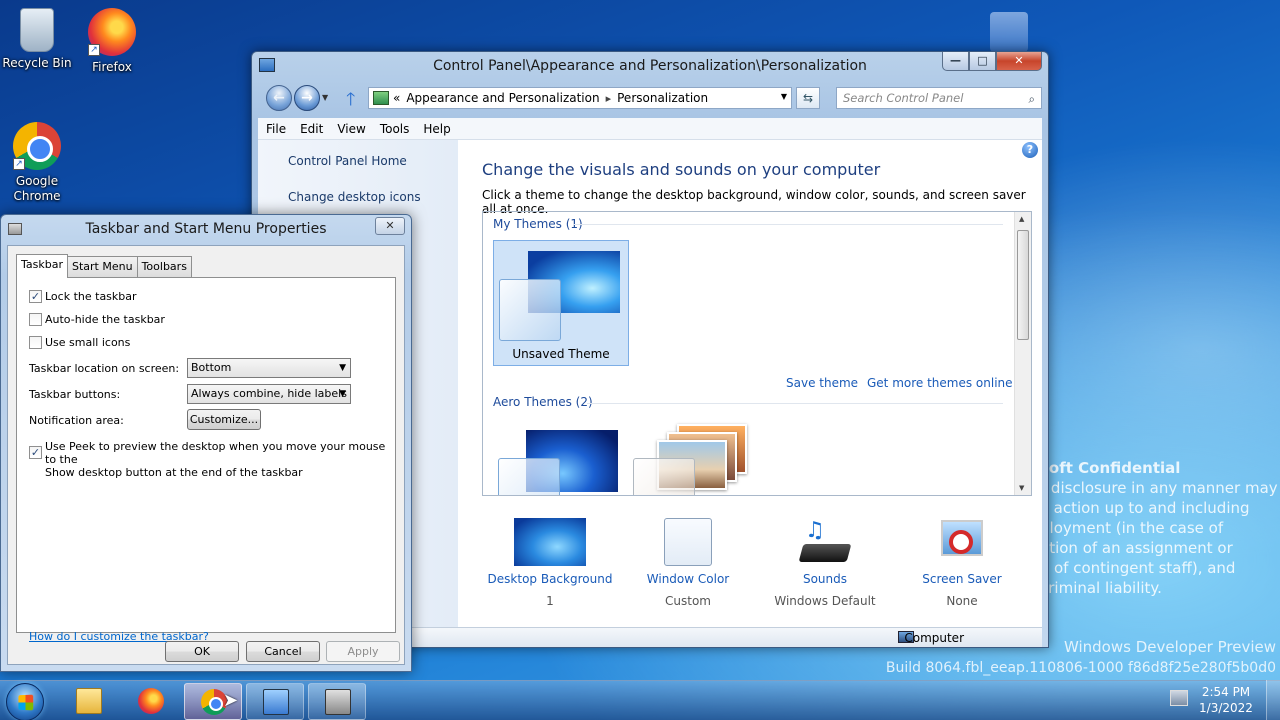  Describe the element at coordinates (962, 561) in the screenshot. I see `screen-saver-item: Screen Saver None` at that location.